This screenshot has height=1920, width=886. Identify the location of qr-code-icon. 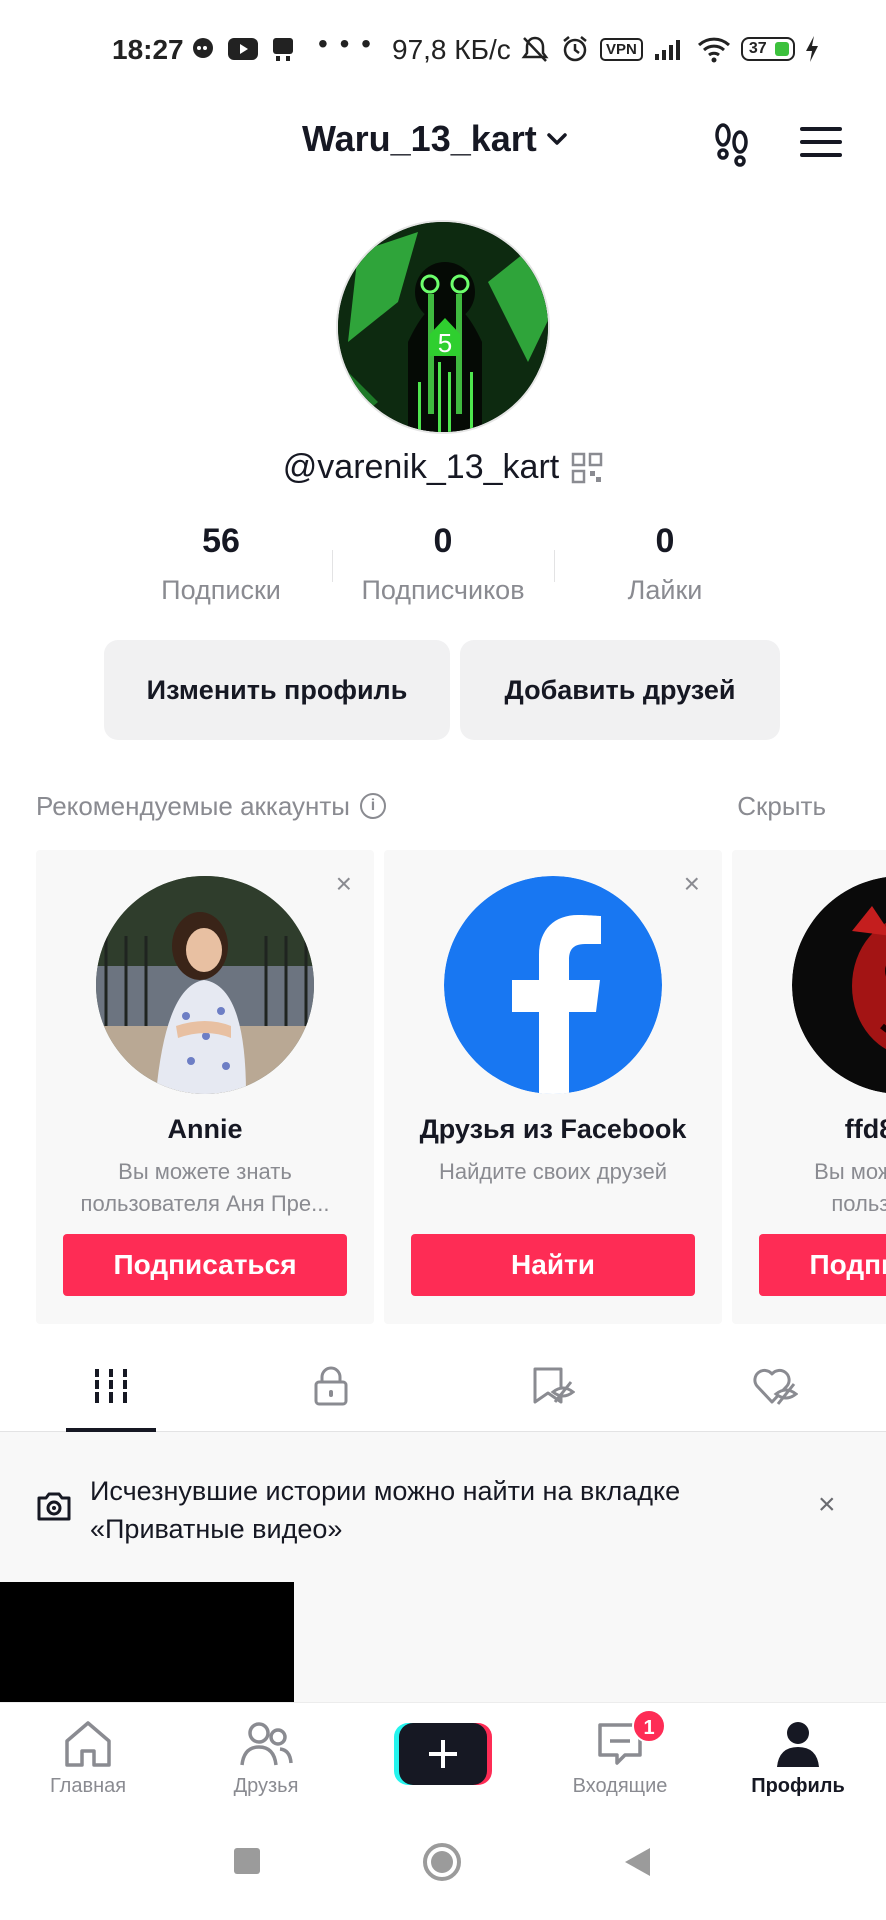
(587, 468).